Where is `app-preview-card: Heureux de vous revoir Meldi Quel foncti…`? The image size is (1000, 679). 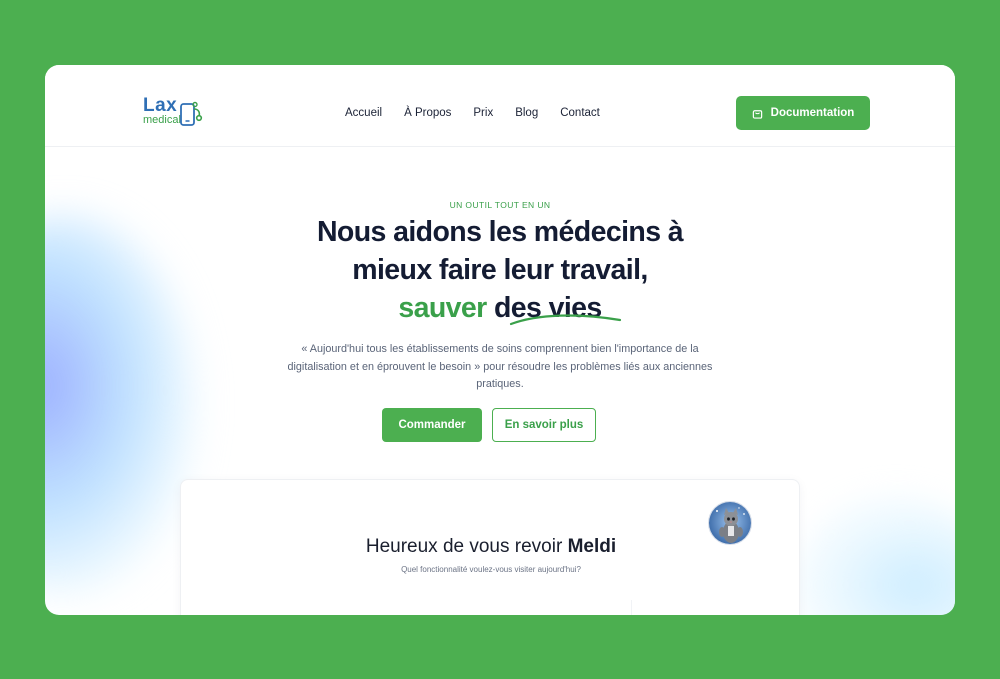 app-preview-card: Heureux de vous revoir Meldi Quel foncti… is located at coordinates (490, 547).